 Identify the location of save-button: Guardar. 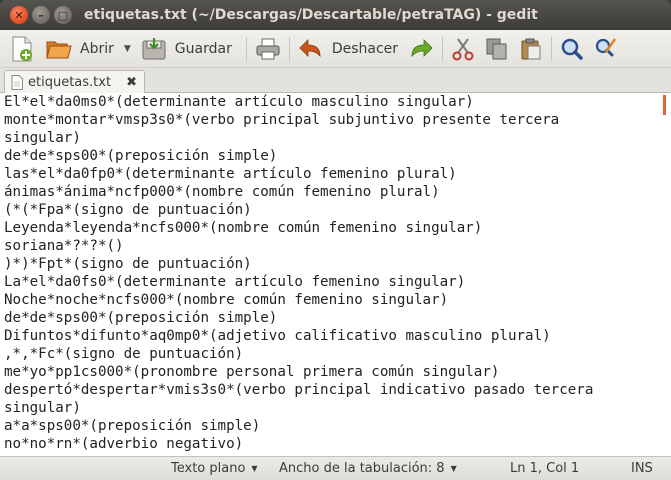
(186, 49).